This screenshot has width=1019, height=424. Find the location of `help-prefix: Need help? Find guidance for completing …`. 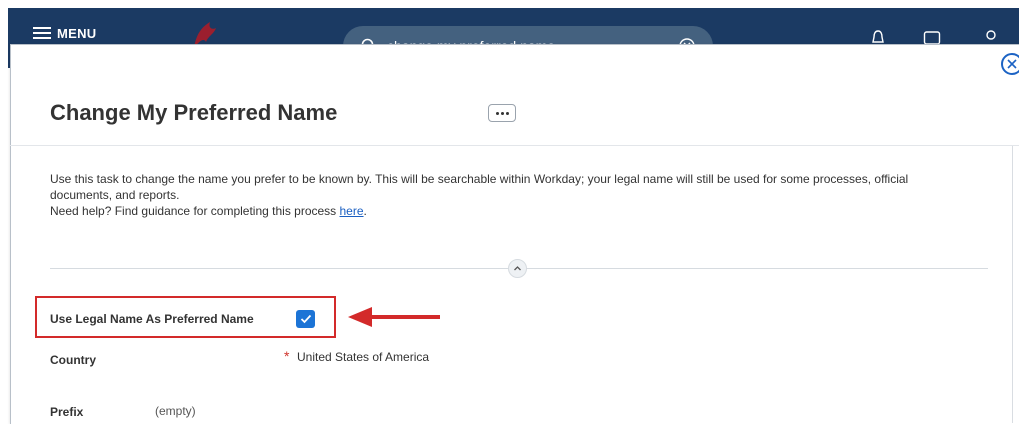

help-prefix: Need help? Find guidance for completing … is located at coordinates (195, 211).